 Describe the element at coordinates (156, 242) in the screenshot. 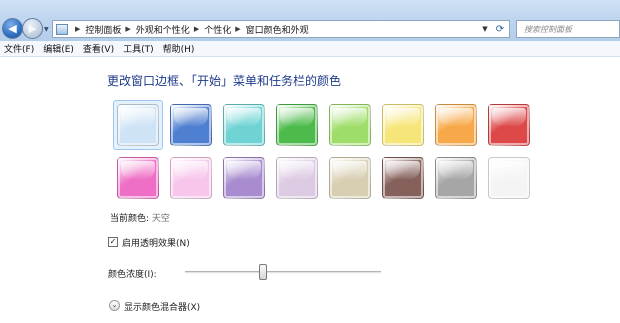

I see `transparency-label: 启用透明效果(N)` at that location.